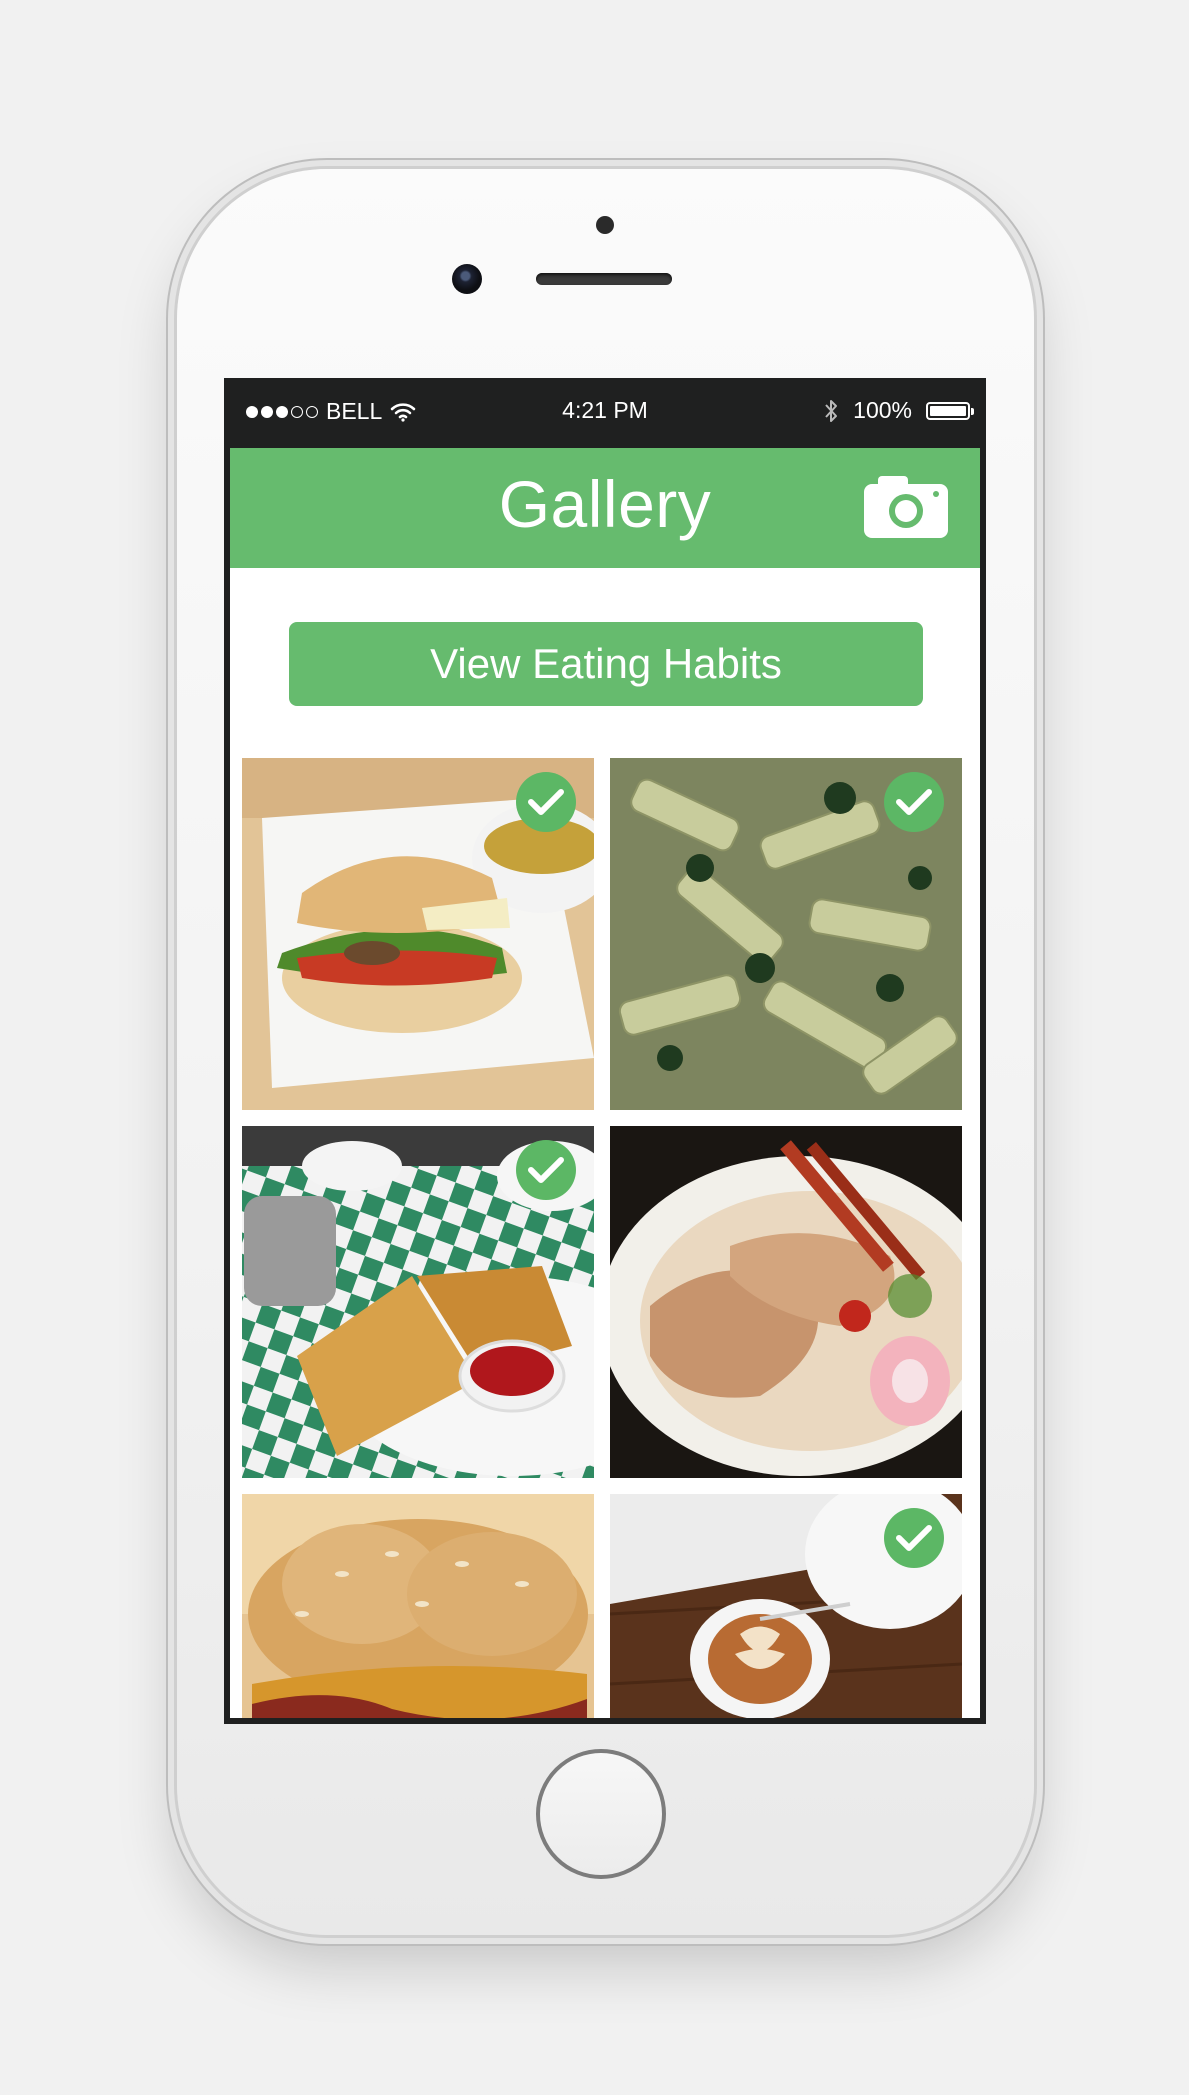 The width and height of the screenshot is (1189, 2095). I want to click on status-bar: BELL 4:21 PM 100%, so click(605, 413).